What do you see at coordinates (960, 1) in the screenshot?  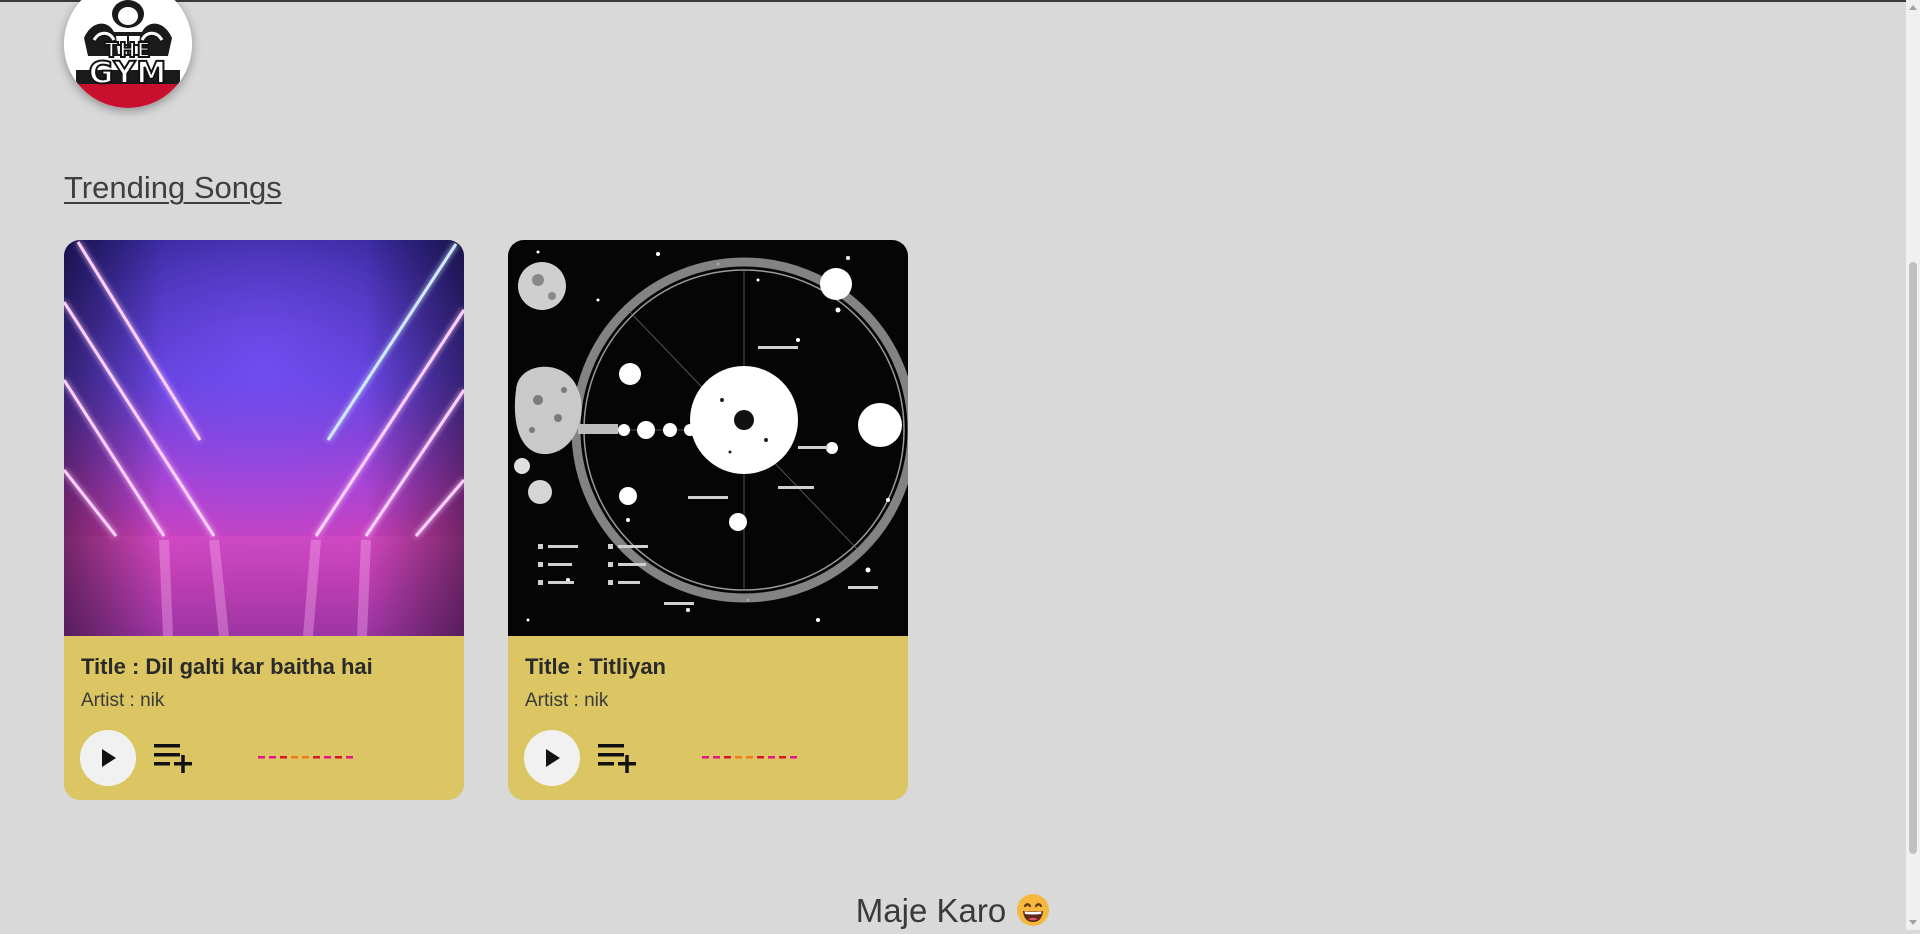 I see `top-border` at bounding box center [960, 1].